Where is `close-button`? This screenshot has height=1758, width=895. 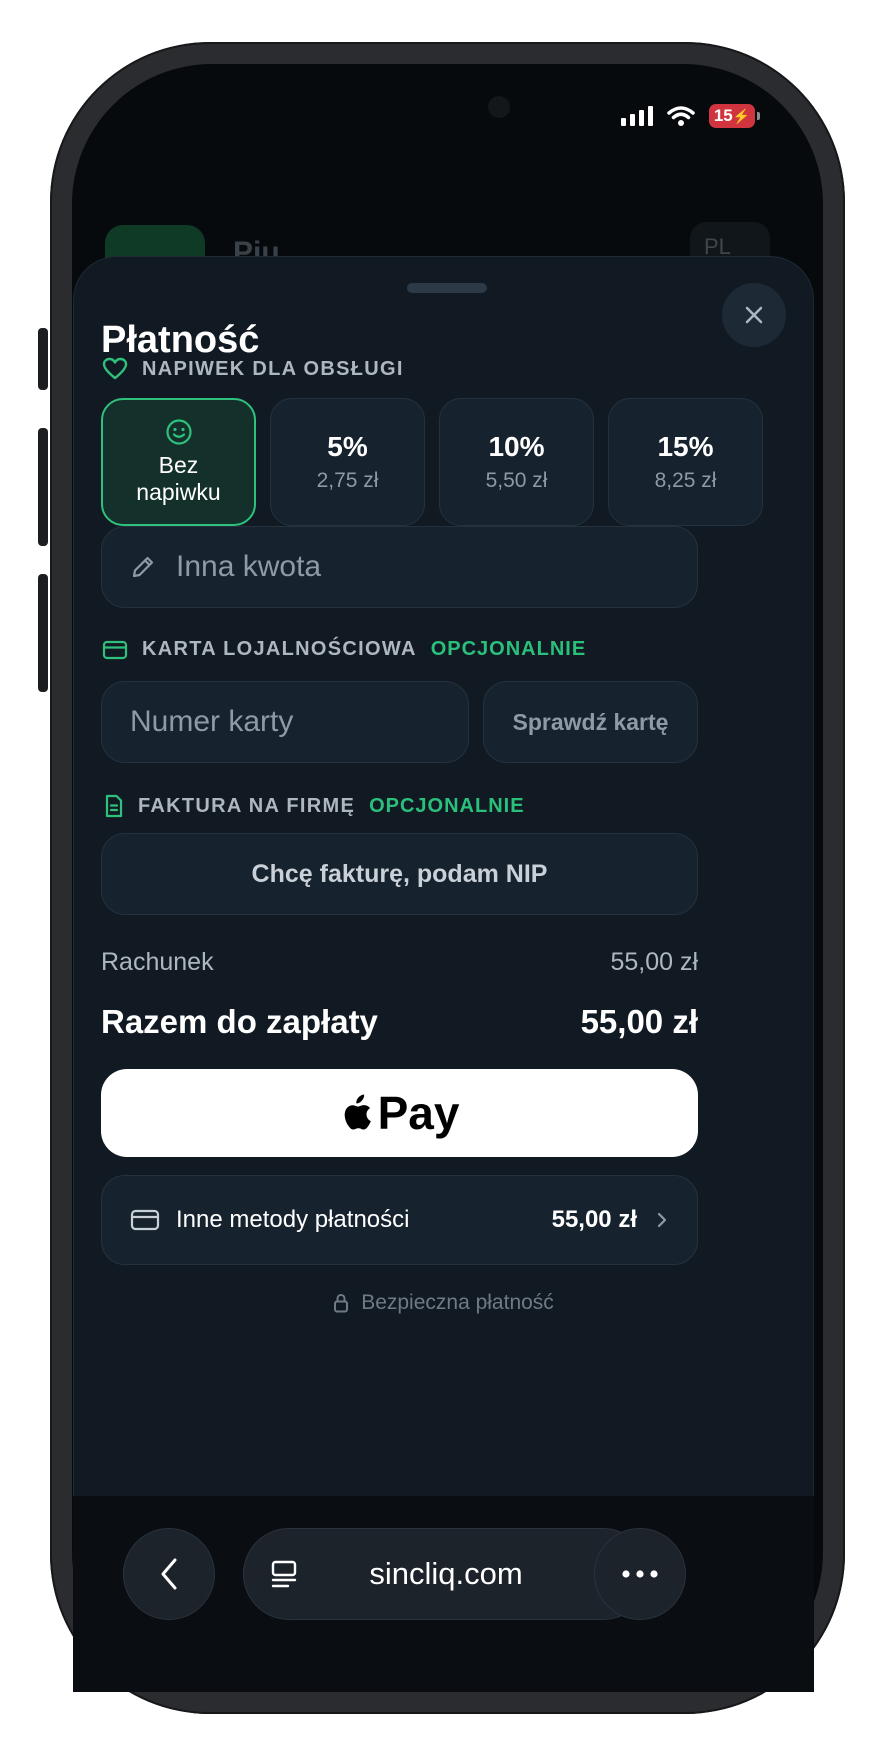 close-button is located at coordinates (754, 315).